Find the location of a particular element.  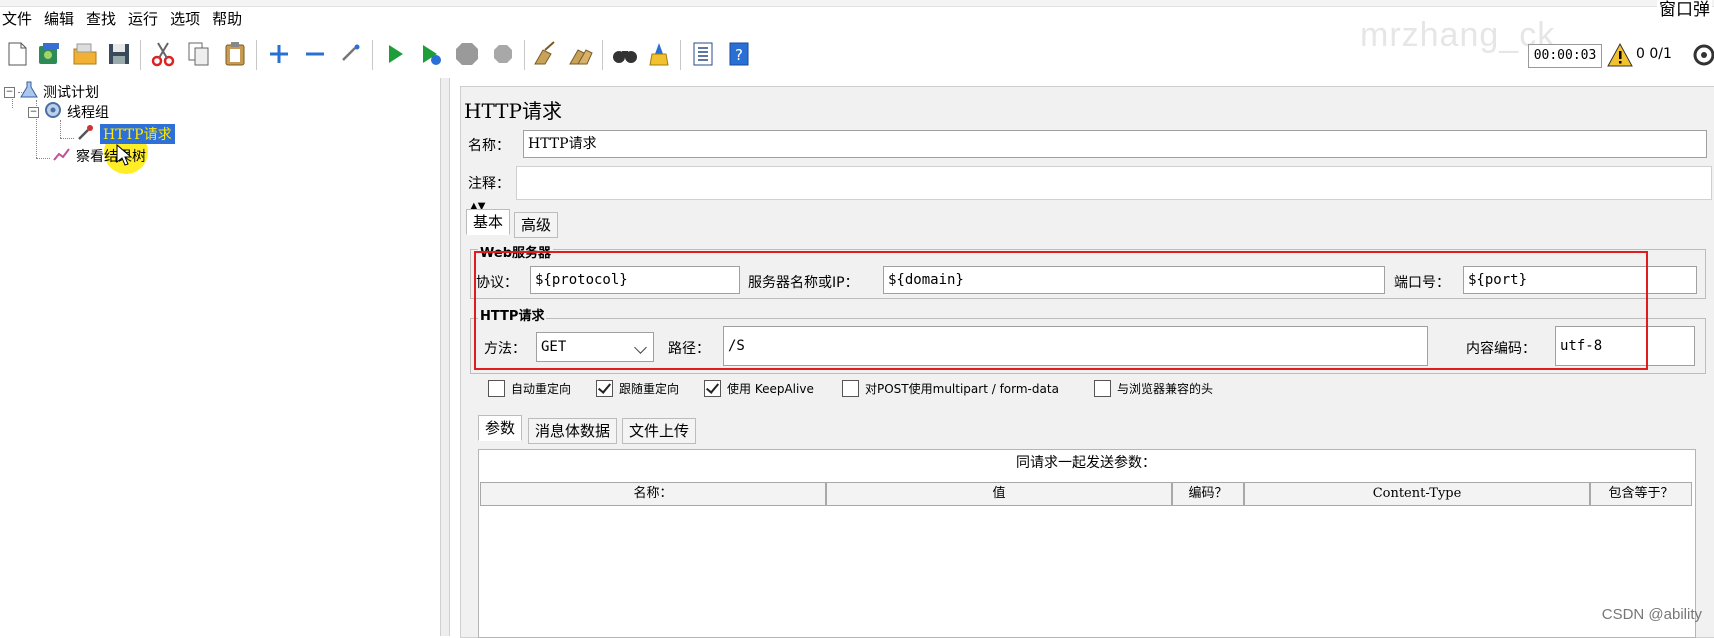

tab-file-upload: 文件上传 is located at coordinates (659, 431).